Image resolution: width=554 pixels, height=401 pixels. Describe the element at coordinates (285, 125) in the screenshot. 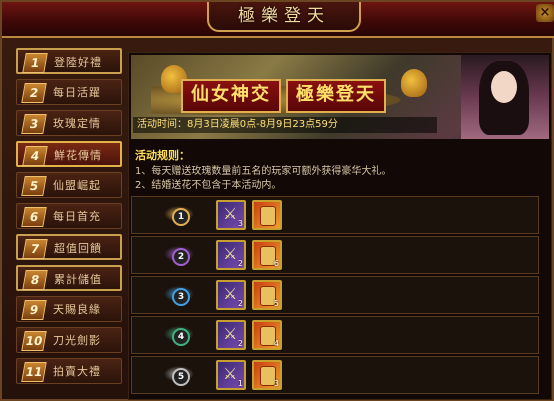

I see `event-time: 活动时间：8月3日凌晨0点-8月9日23点59分` at that location.